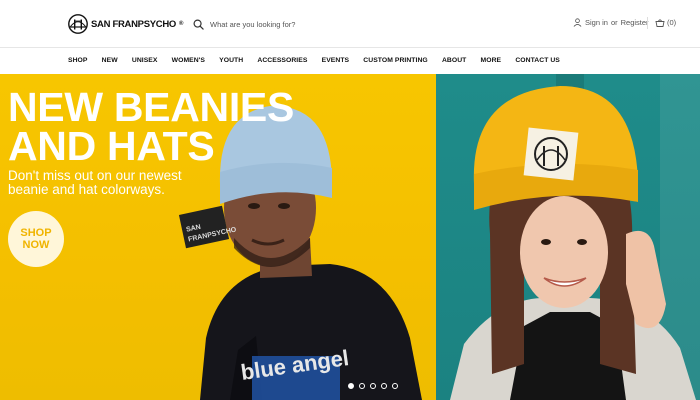  What do you see at coordinates (145, 60) in the screenshot?
I see `nav-item-unisex: UNISEX` at bounding box center [145, 60].